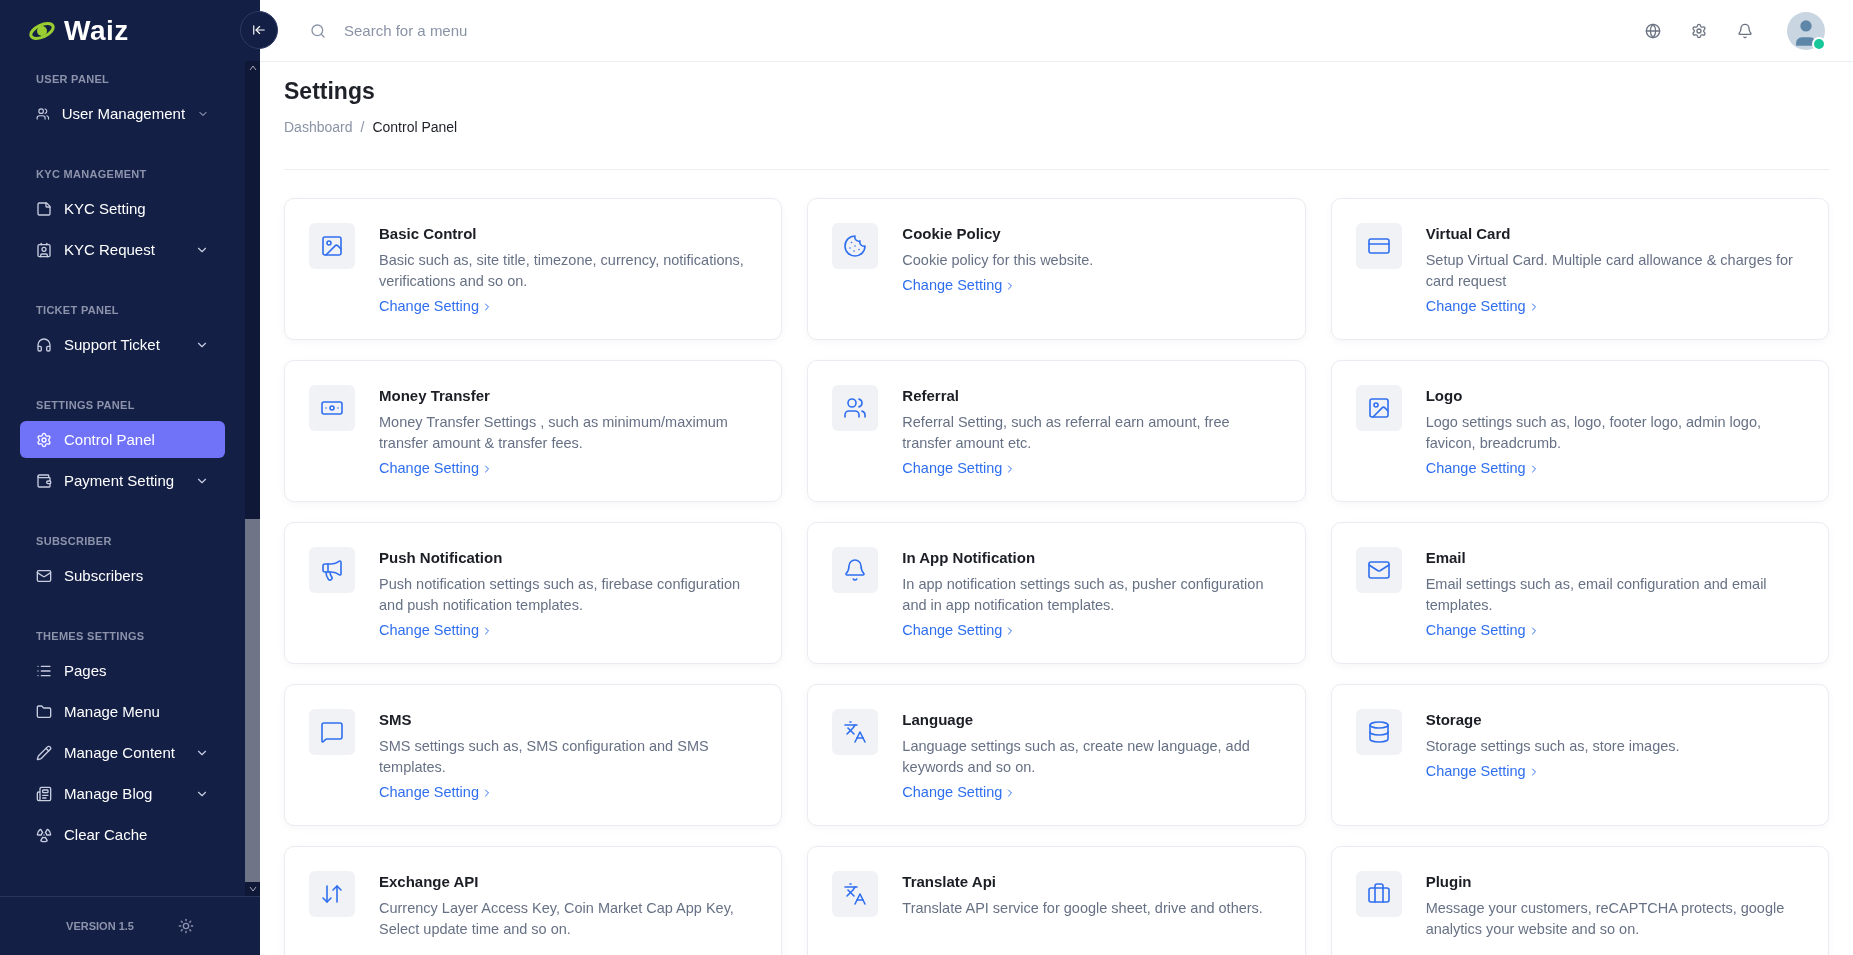 Image resolution: width=1853 pixels, height=955 pixels. I want to click on card-title: Email, so click(1446, 557).